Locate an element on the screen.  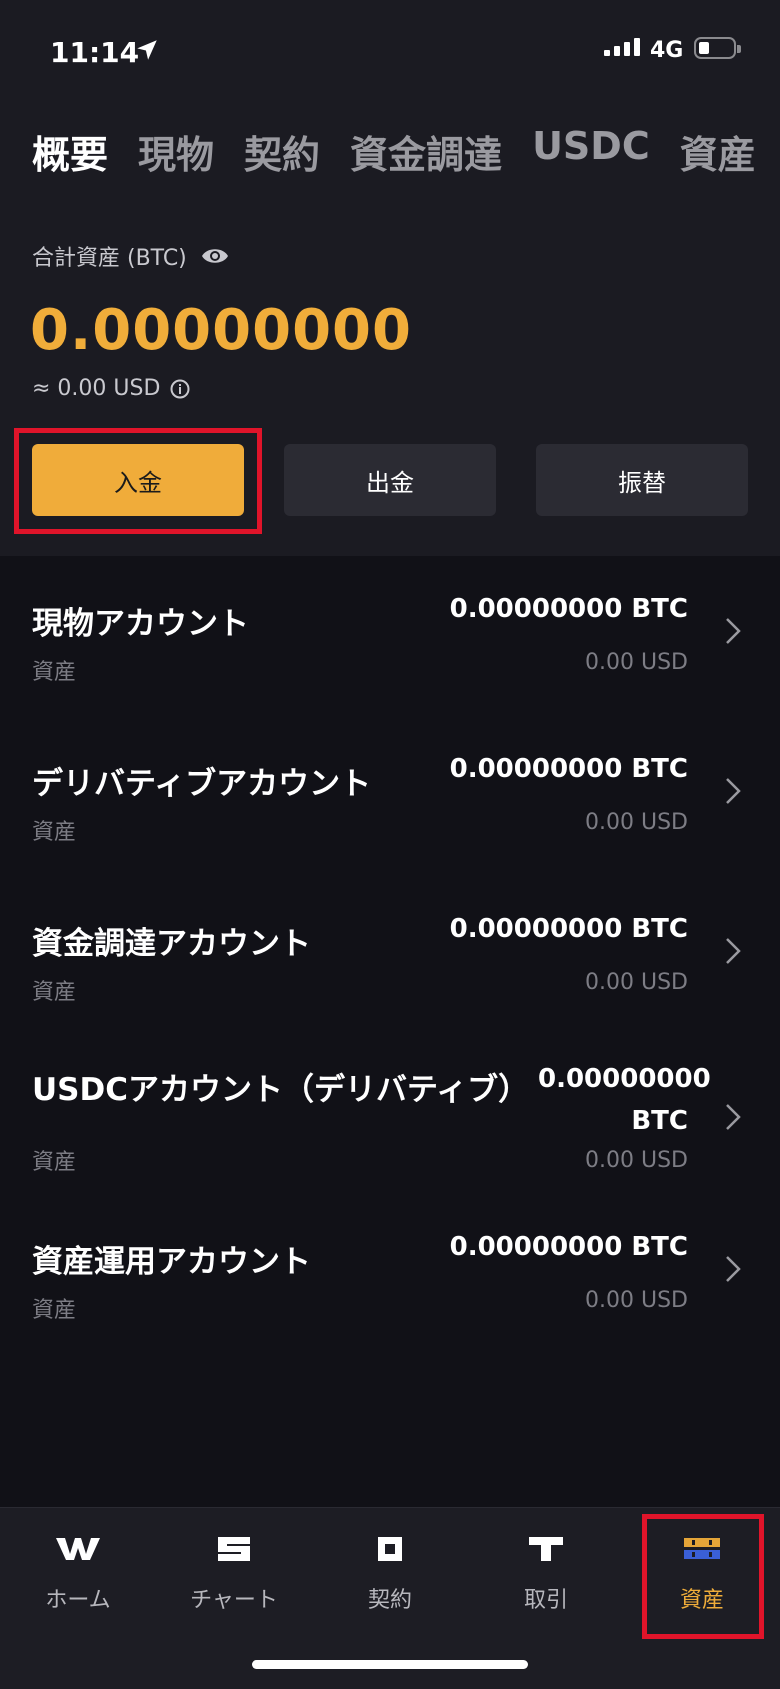
status-time: 11:14 is located at coordinates (95, 52).